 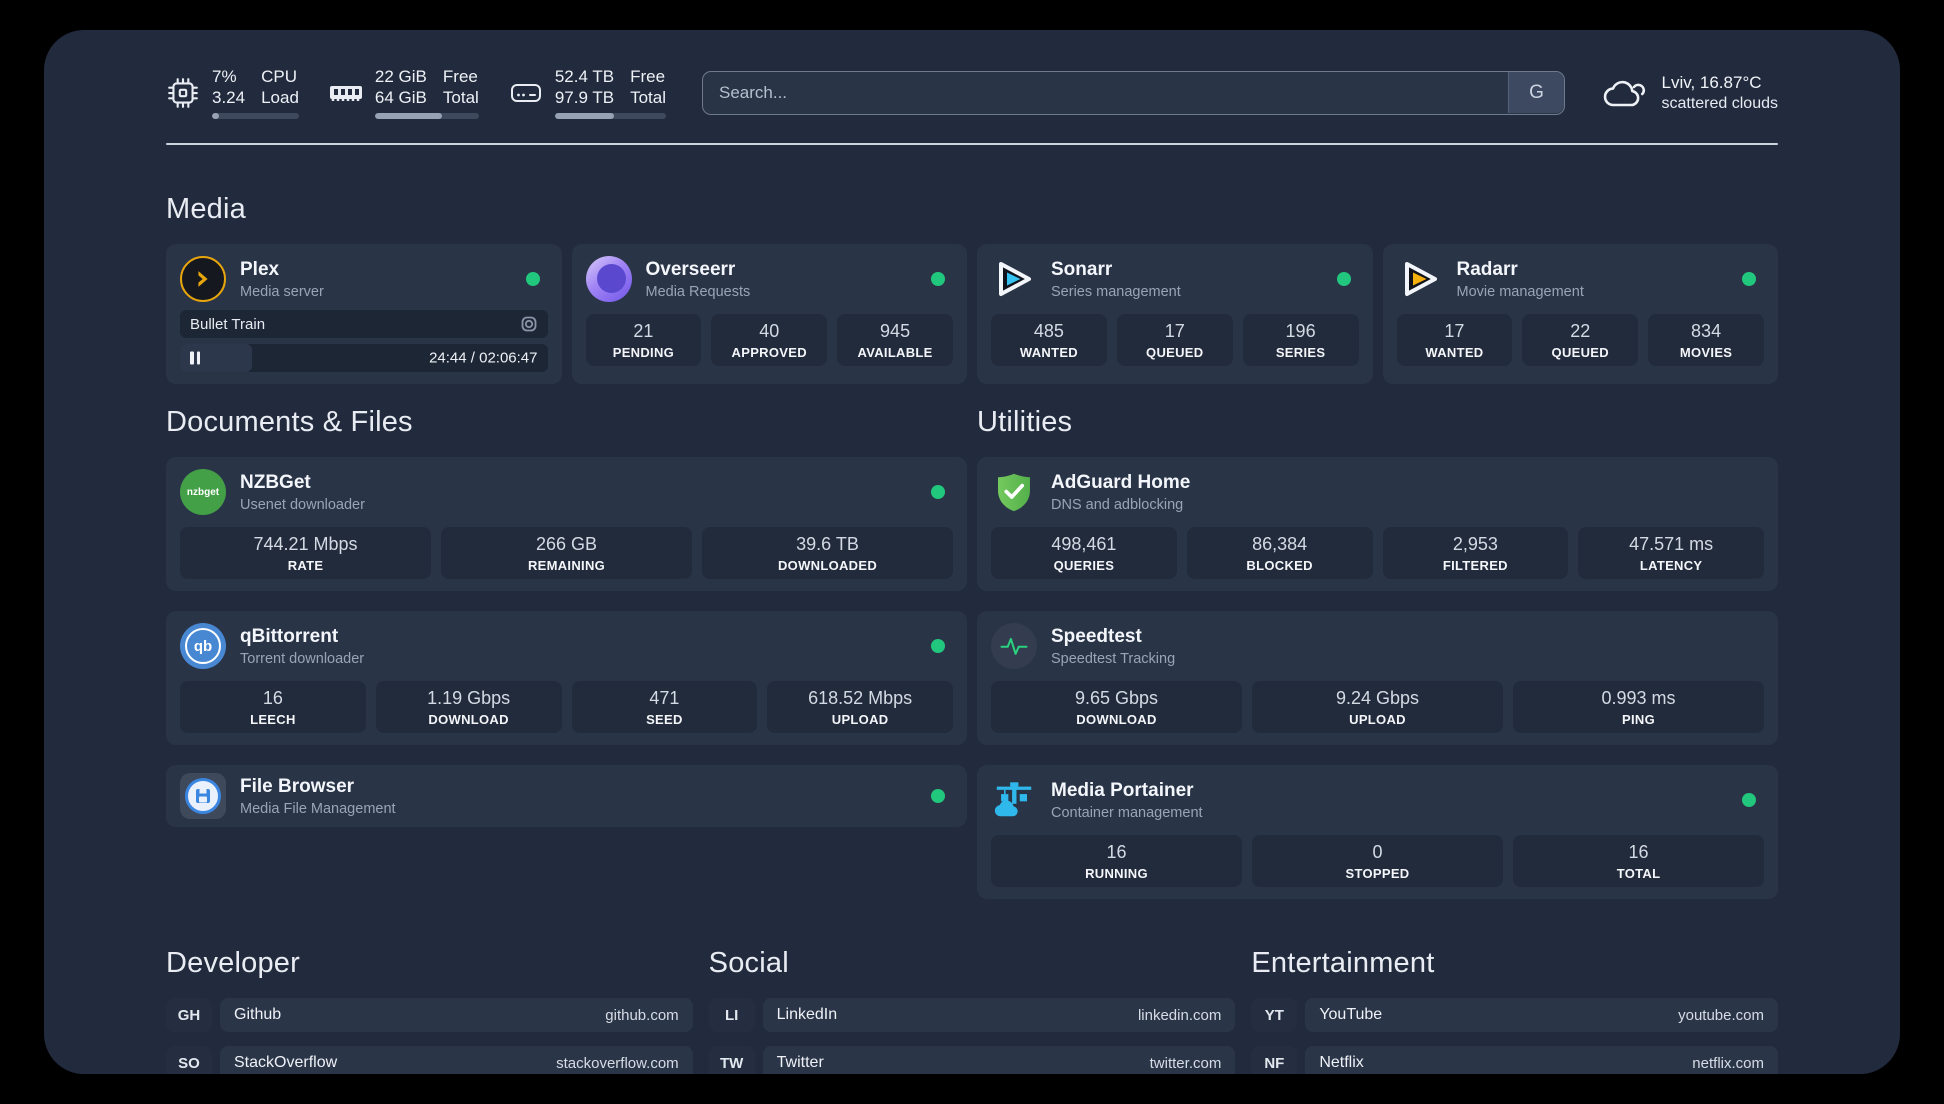 What do you see at coordinates (972, 144) in the screenshot?
I see `header-divider` at bounding box center [972, 144].